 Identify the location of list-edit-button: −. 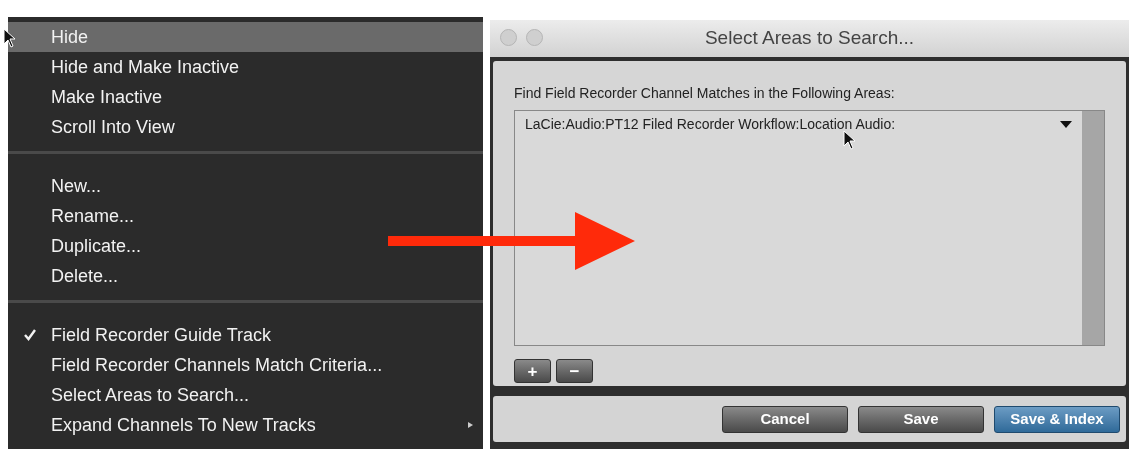
(574, 371).